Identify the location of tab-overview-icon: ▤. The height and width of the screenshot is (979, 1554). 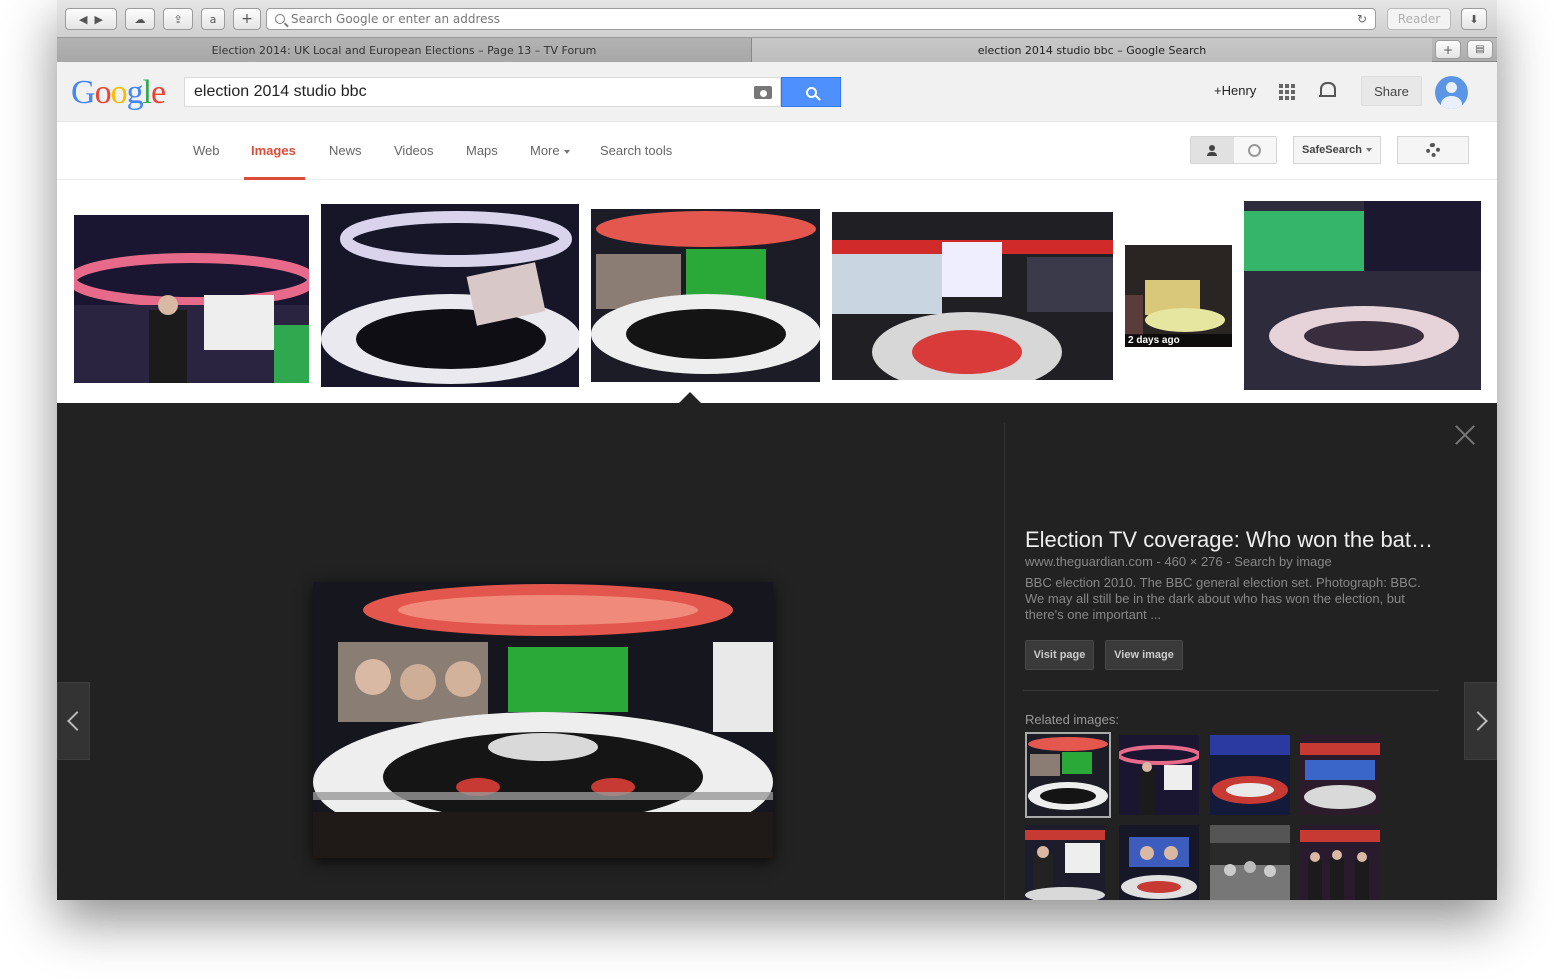
(1480, 49).